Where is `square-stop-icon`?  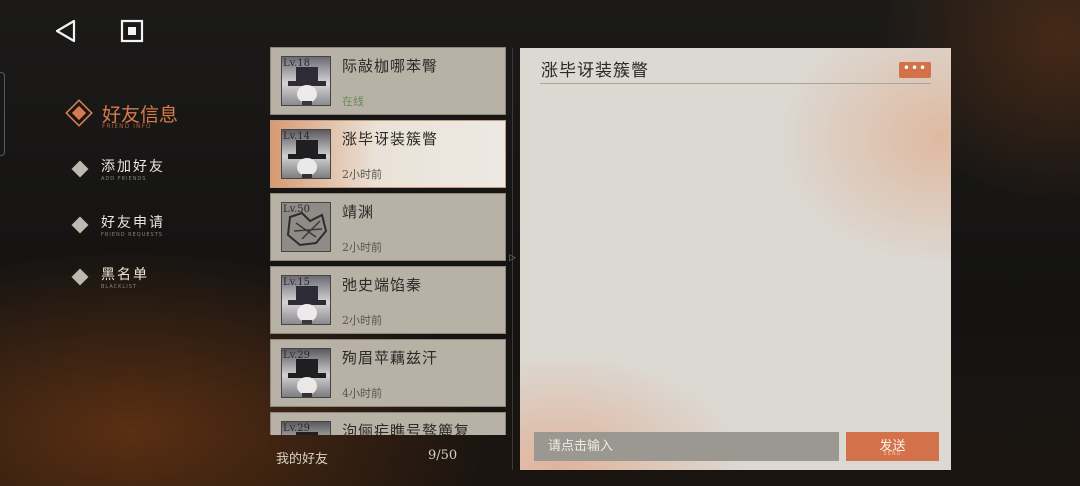
square-stop-icon is located at coordinates (132, 31).